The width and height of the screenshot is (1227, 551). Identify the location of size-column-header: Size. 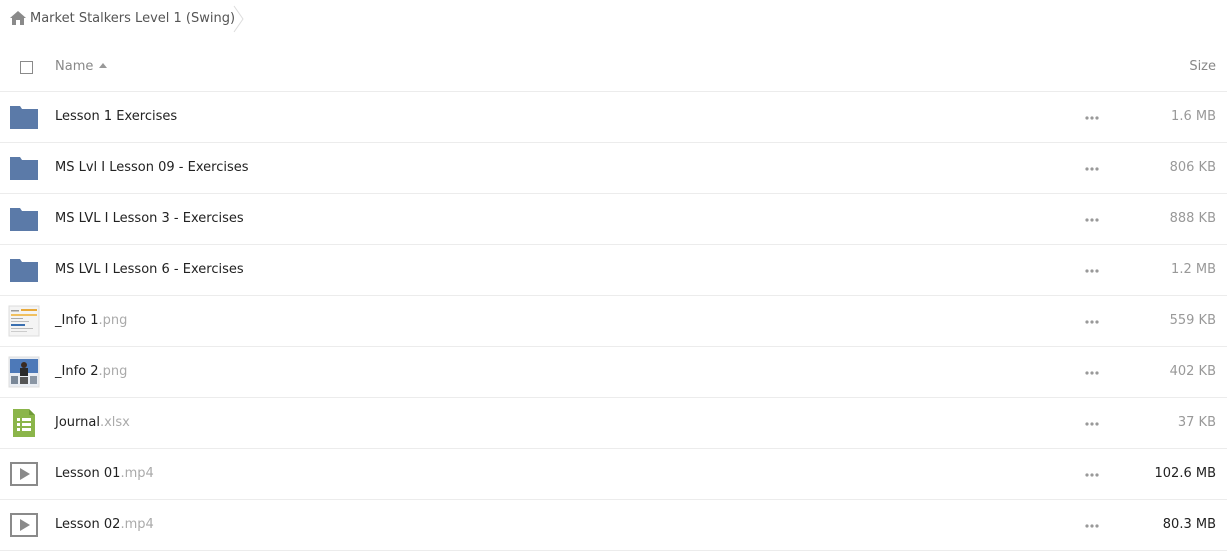
(1202, 66).